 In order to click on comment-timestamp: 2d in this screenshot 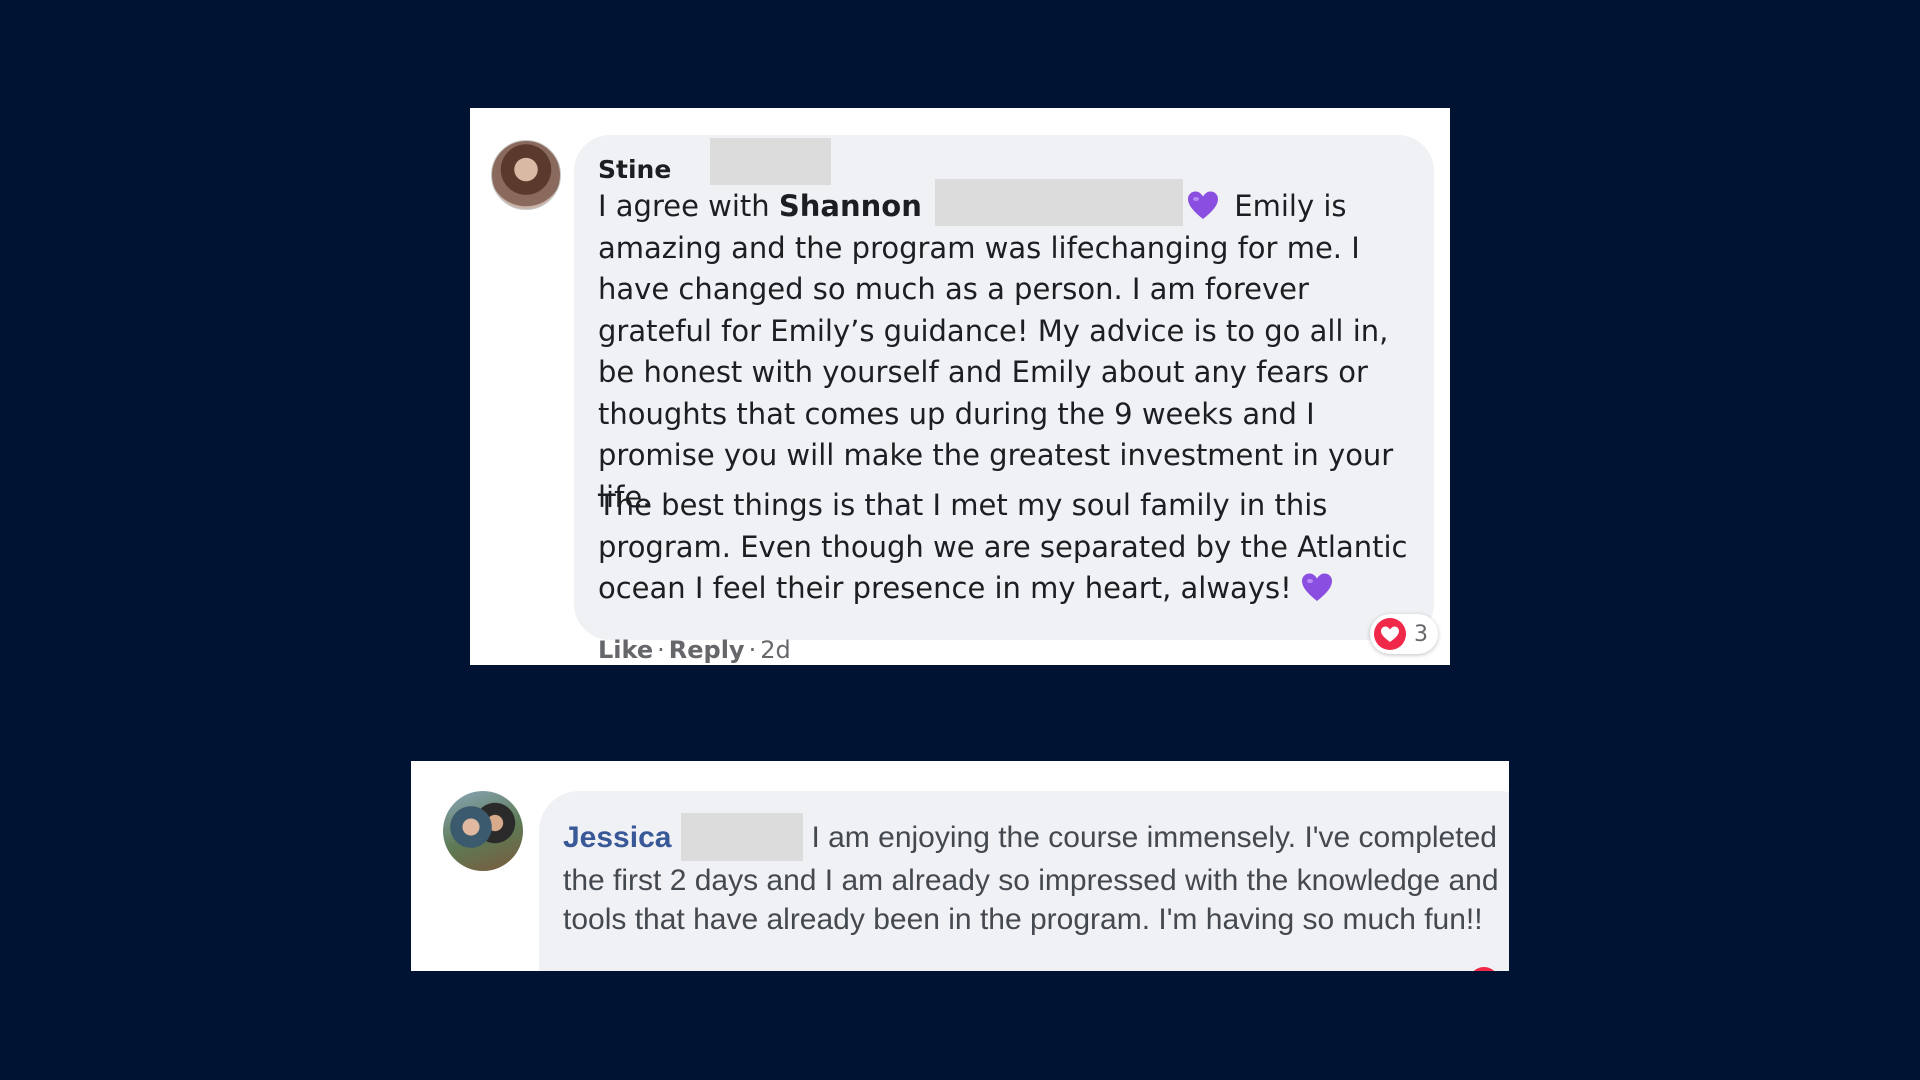, I will do `click(775, 650)`.